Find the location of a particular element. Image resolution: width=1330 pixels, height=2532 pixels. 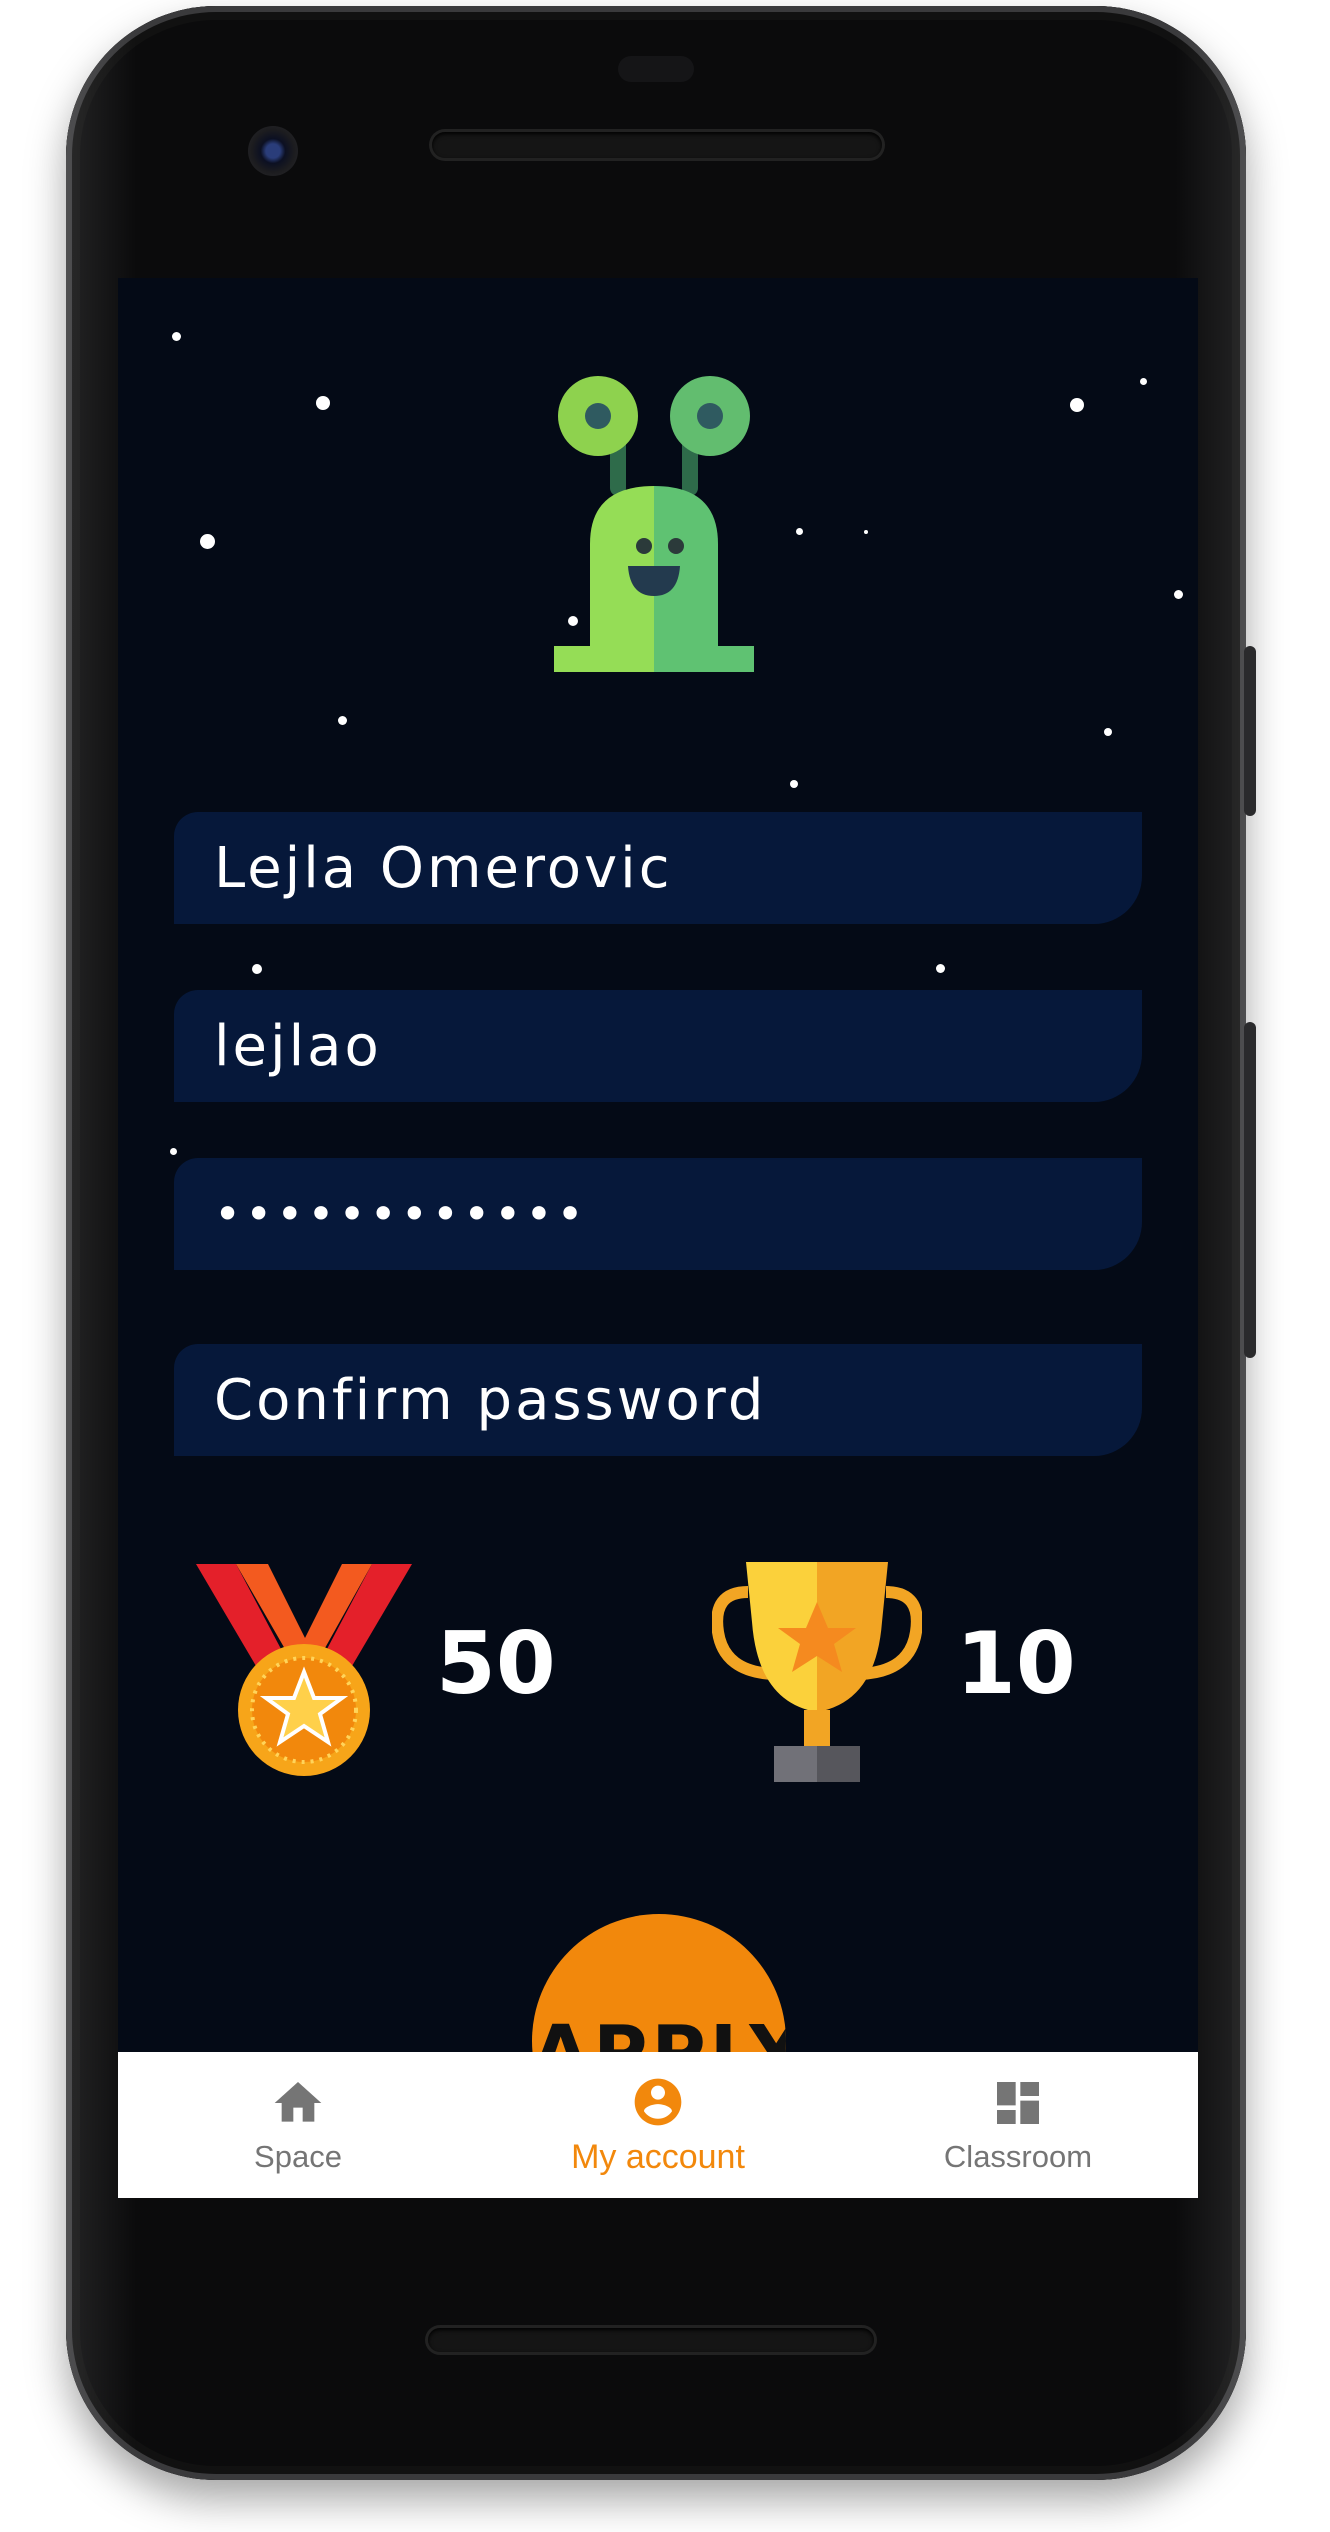

trophy-icon is located at coordinates (817, 1672).